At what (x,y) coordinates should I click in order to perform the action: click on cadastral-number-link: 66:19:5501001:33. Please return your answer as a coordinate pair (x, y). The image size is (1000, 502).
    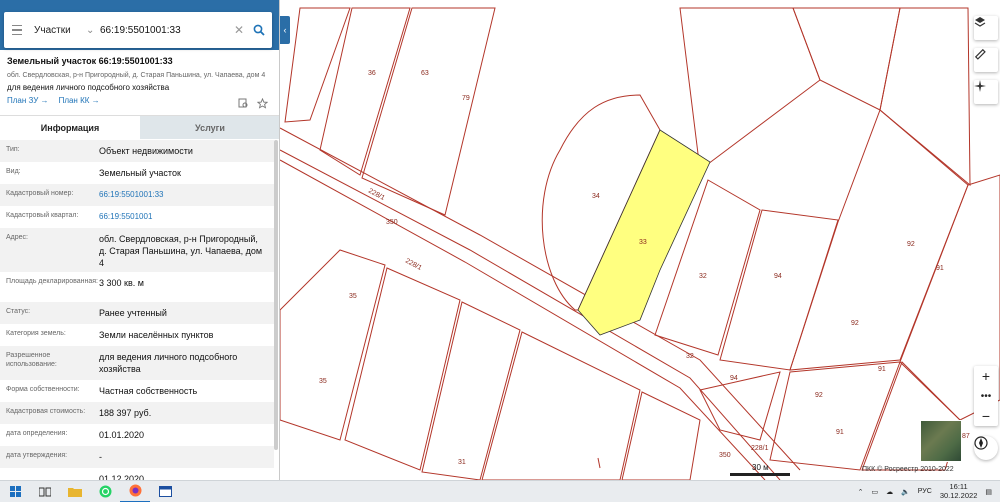
    Looking at the image, I should click on (183, 195).